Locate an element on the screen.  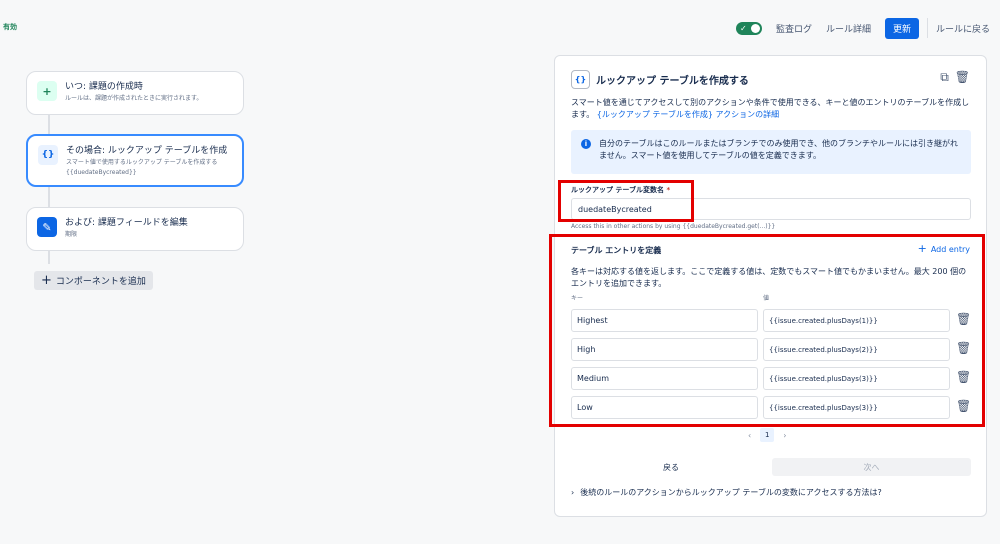
check-icon: ✓ is located at coordinates (743, 28).